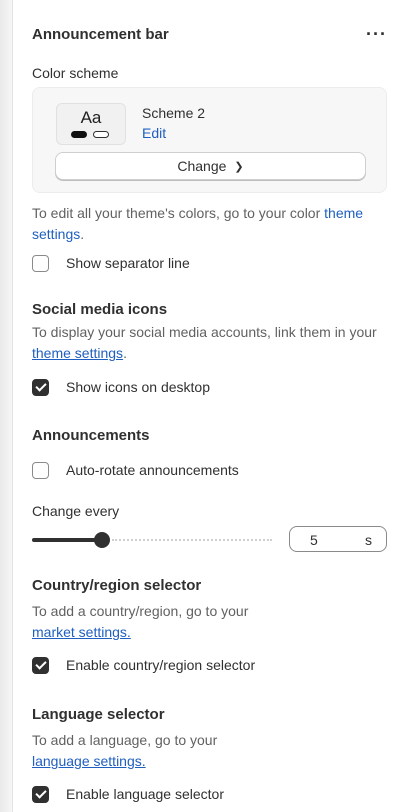 The image size is (407, 812). I want to click on change-button-label: Change, so click(202, 166).